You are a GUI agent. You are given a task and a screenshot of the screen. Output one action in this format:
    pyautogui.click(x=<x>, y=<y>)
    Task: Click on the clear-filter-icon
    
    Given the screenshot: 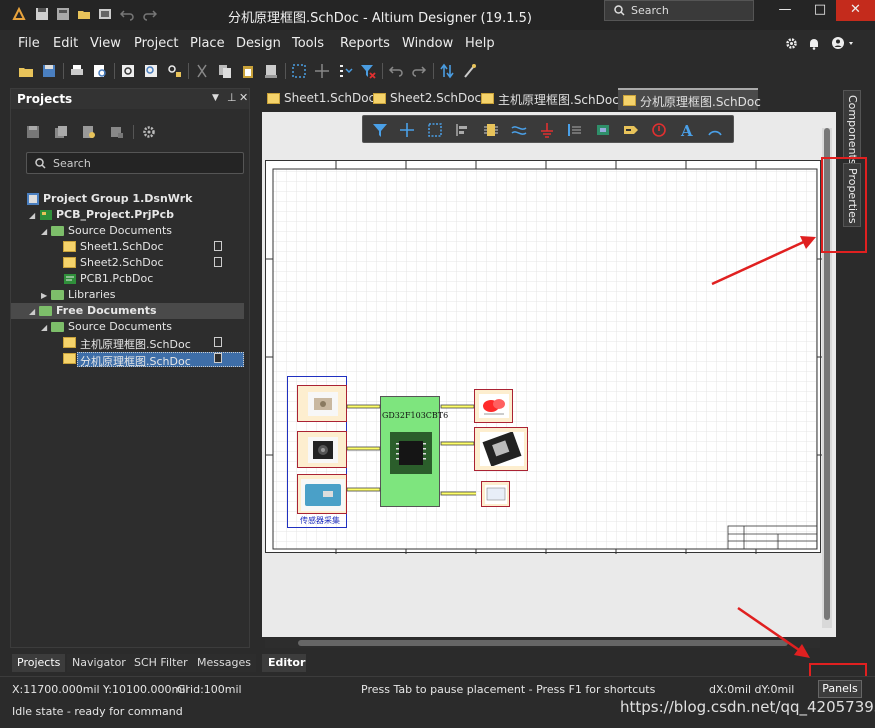 What is the action you would take?
    pyautogui.click(x=368, y=71)
    